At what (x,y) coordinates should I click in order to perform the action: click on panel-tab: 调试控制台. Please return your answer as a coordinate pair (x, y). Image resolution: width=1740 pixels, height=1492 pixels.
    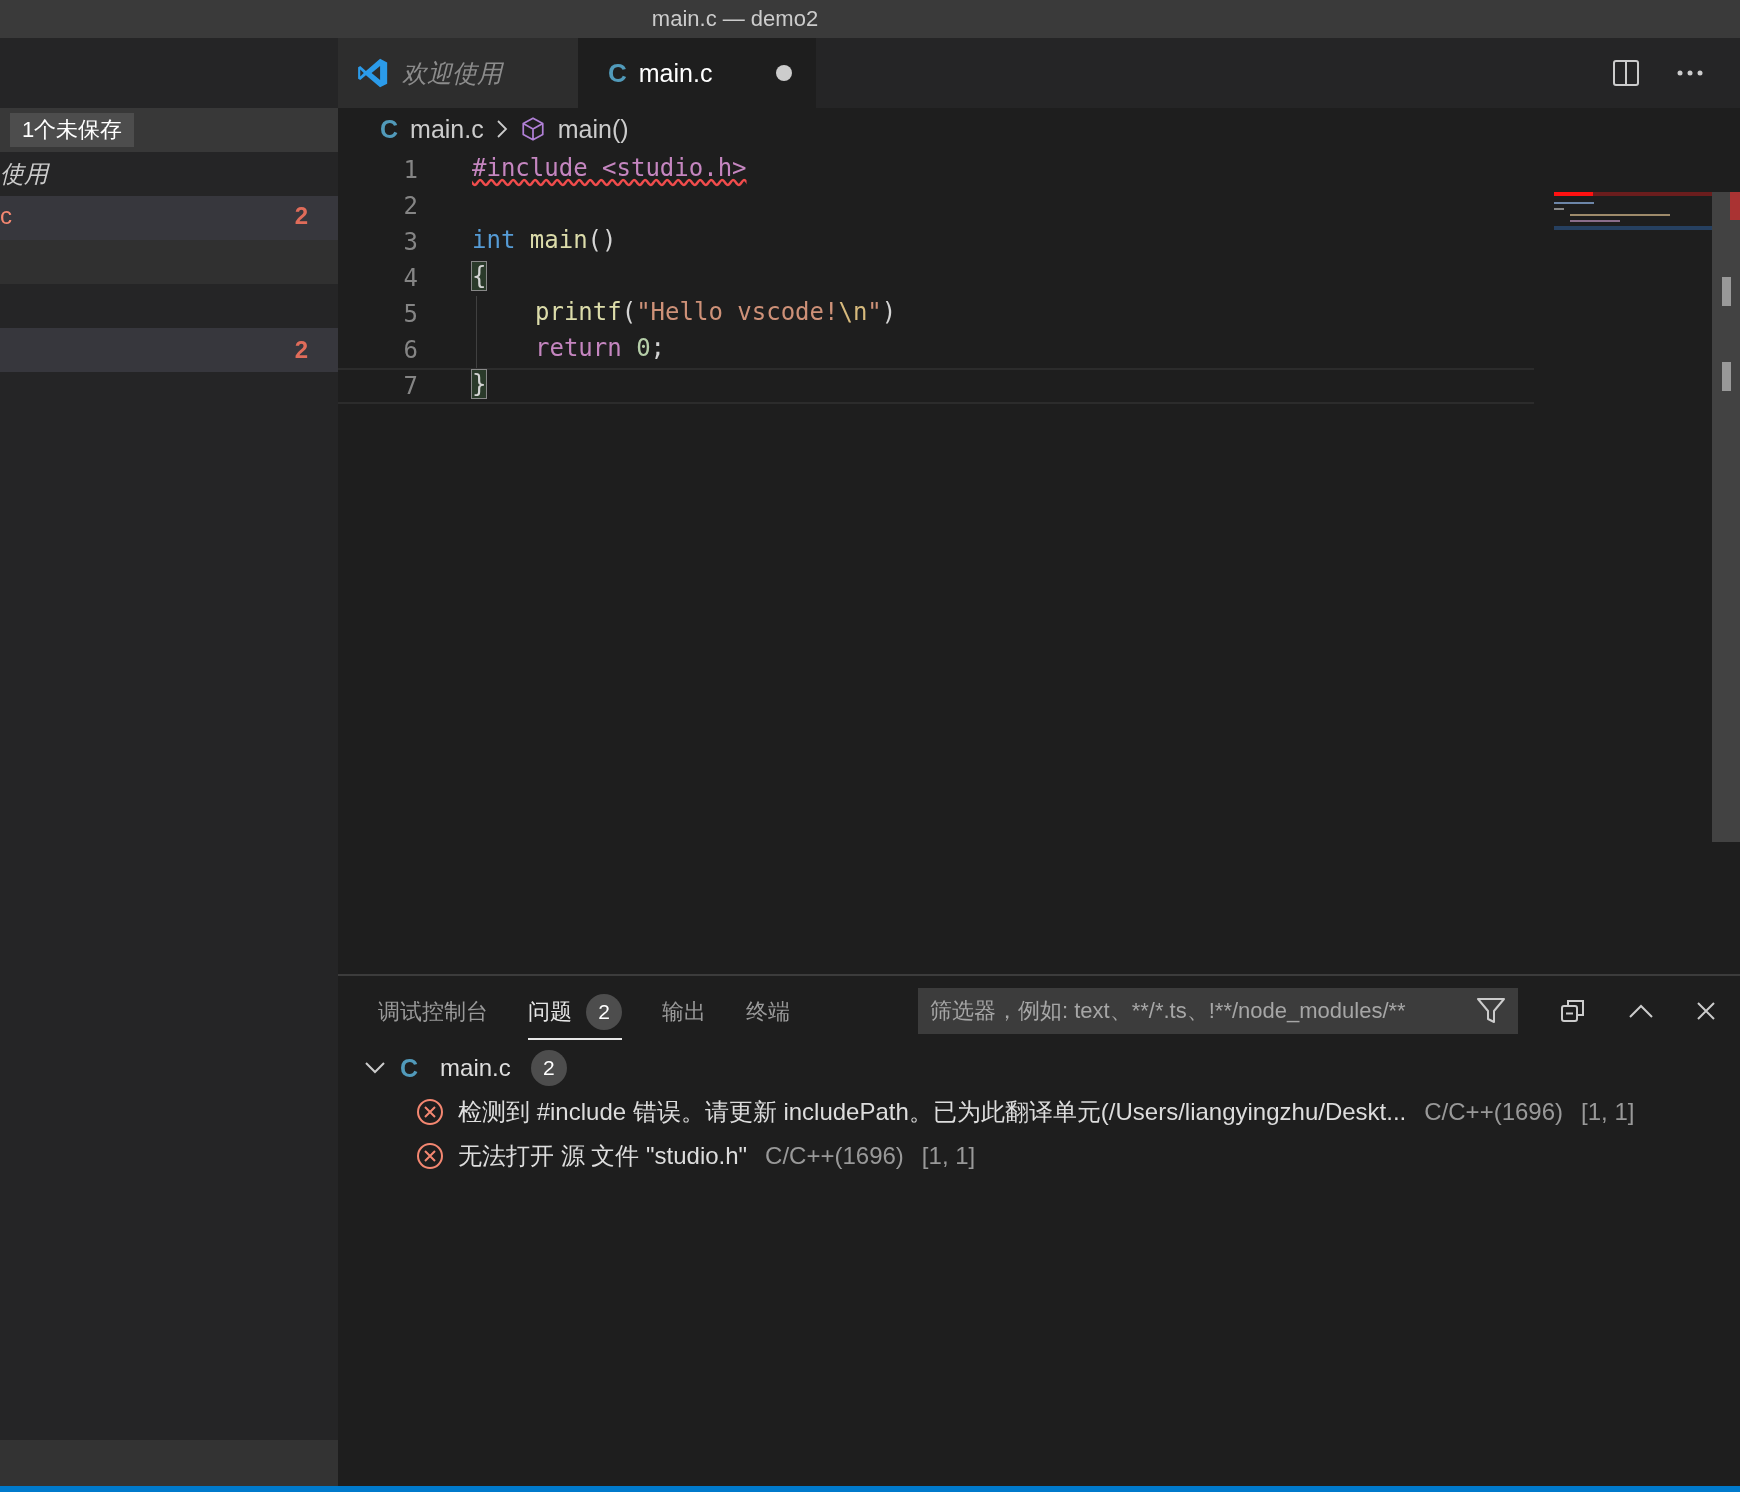
    Looking at the image, I should click on (433, 1011).